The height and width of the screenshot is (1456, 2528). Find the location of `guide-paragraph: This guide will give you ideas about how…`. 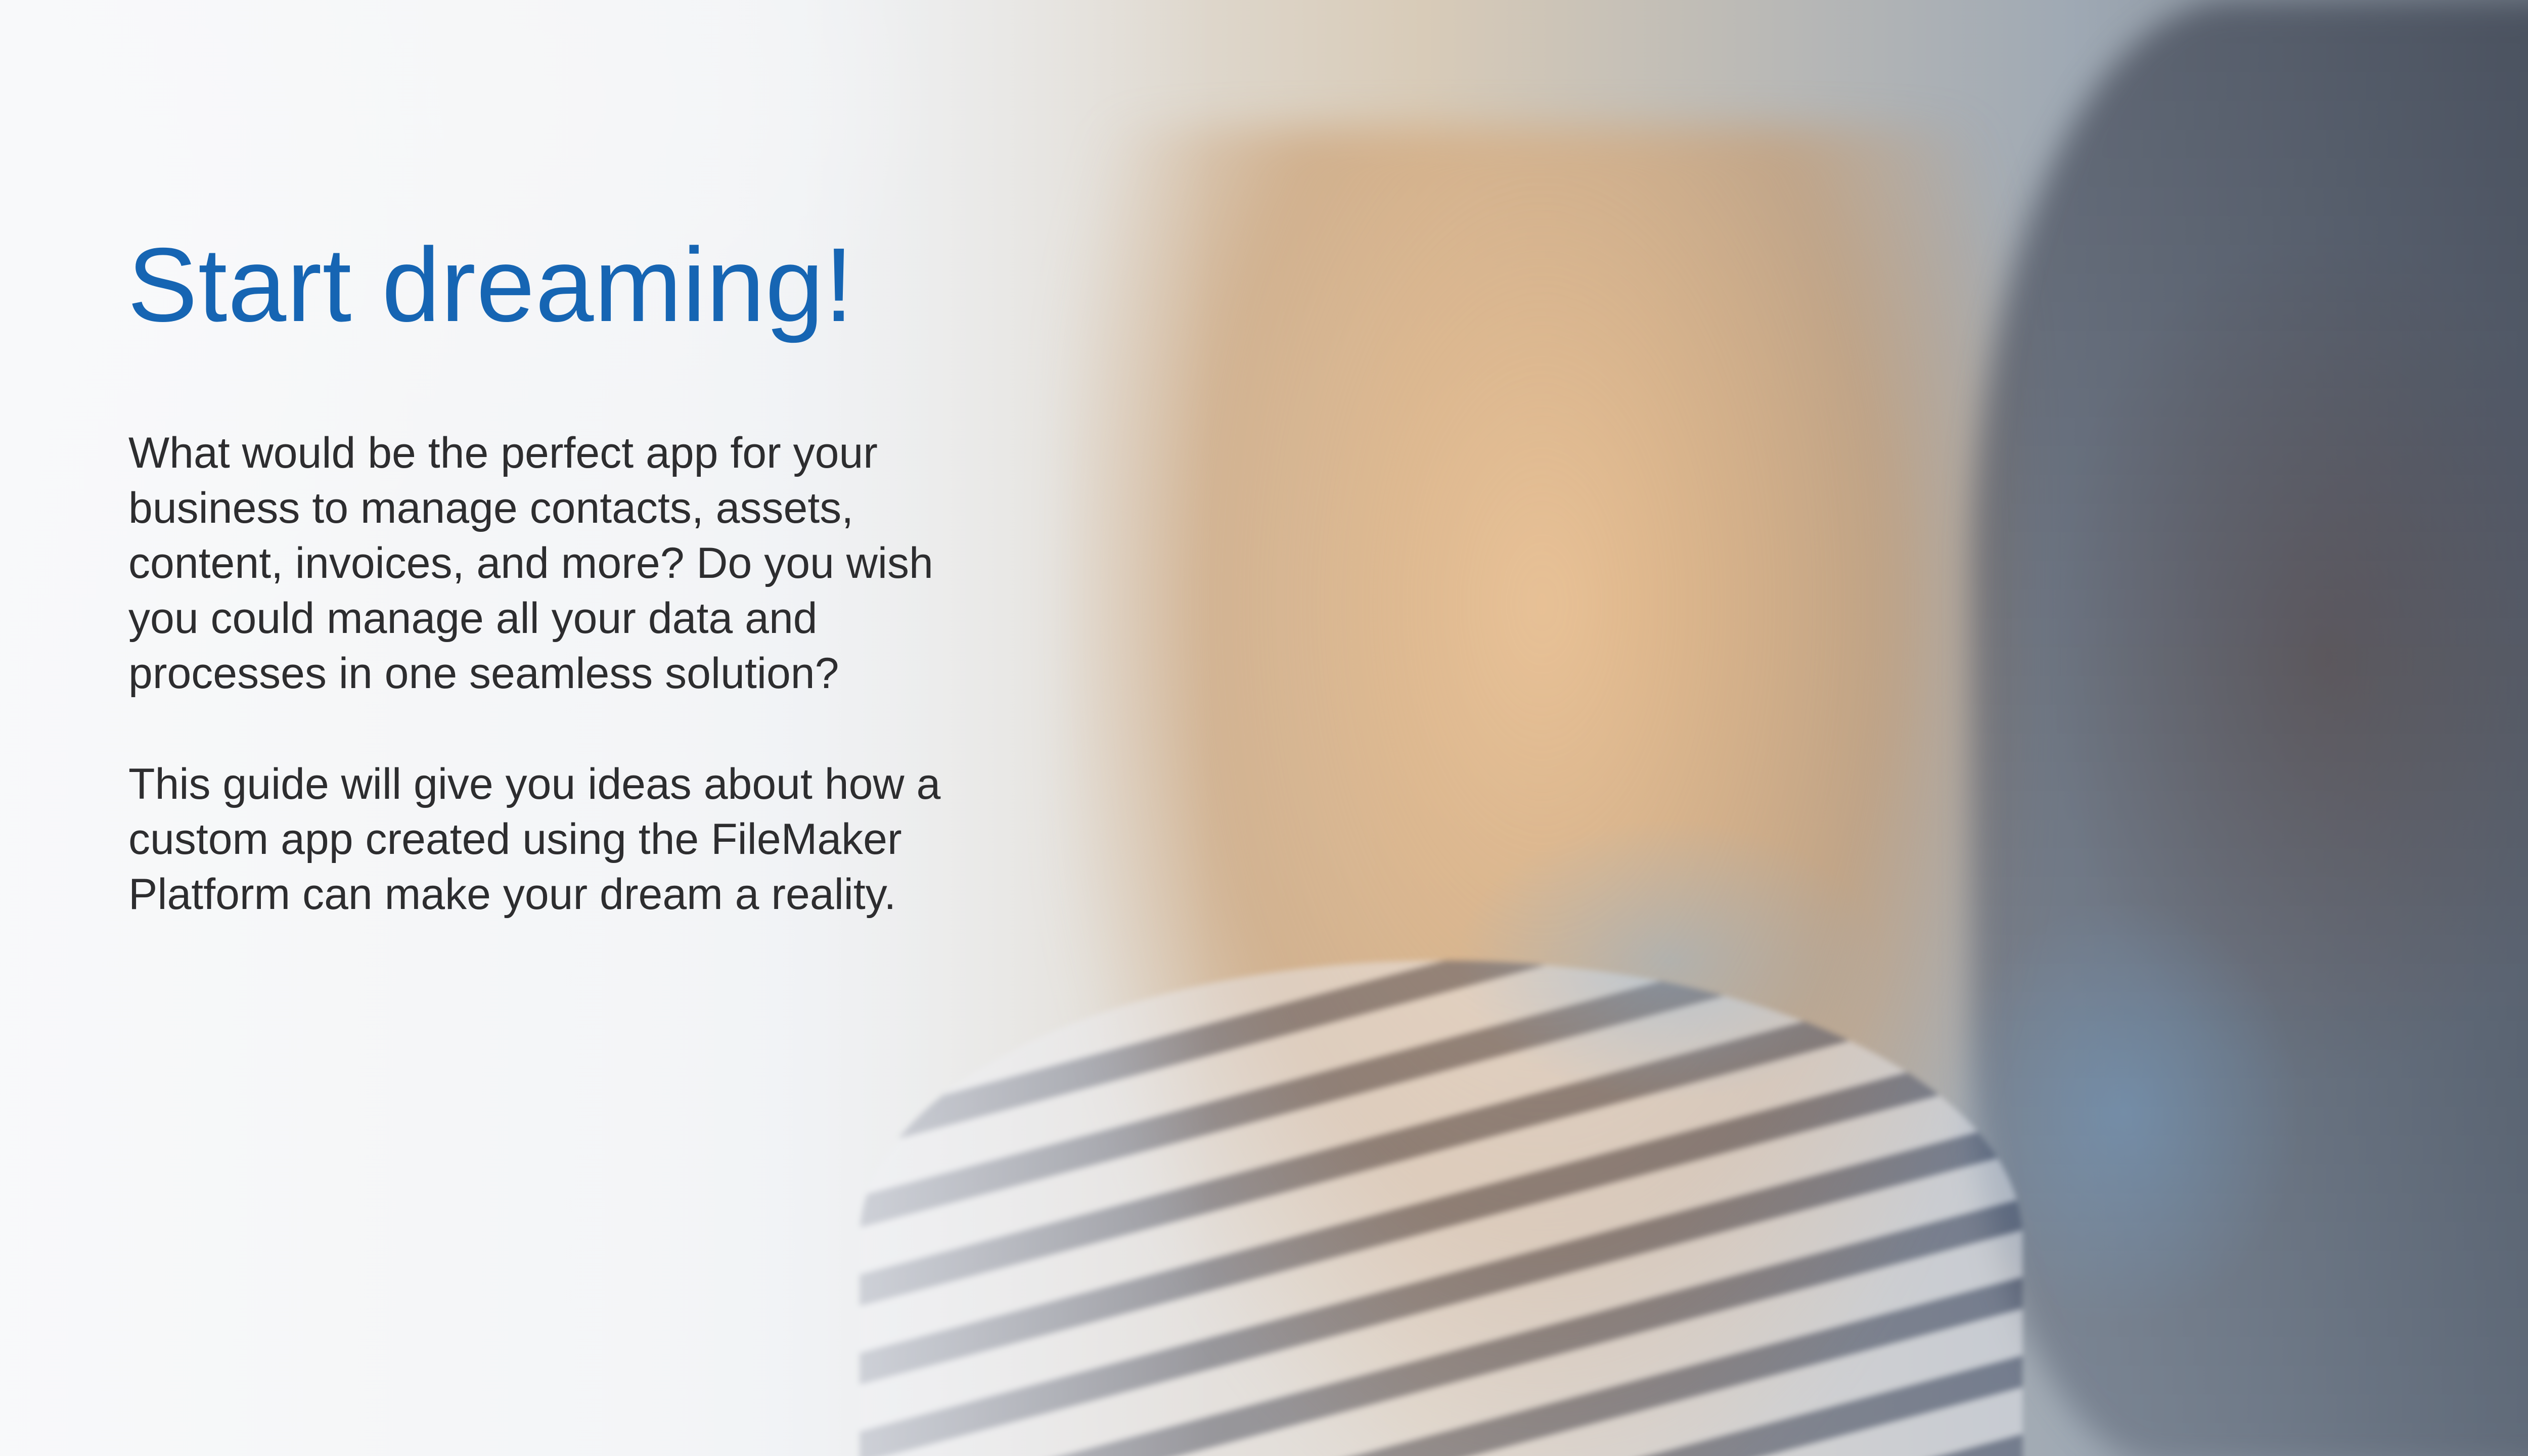

guide-paragraph: This guide will give you ideas about how… is located at coordinates (535, 839).